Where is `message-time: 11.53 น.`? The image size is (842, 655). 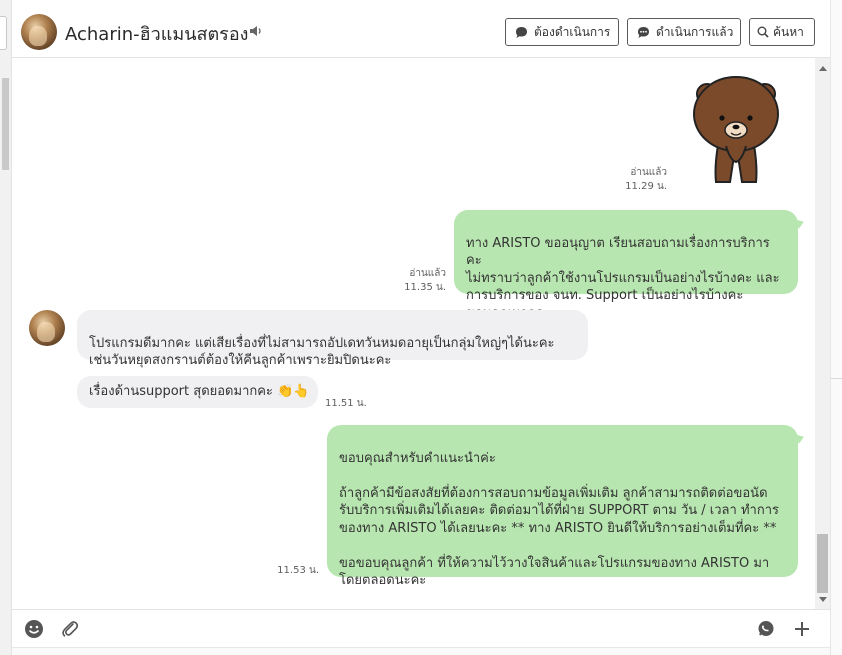
message-time: 11.53 น. is located at coordinates (298, 570).